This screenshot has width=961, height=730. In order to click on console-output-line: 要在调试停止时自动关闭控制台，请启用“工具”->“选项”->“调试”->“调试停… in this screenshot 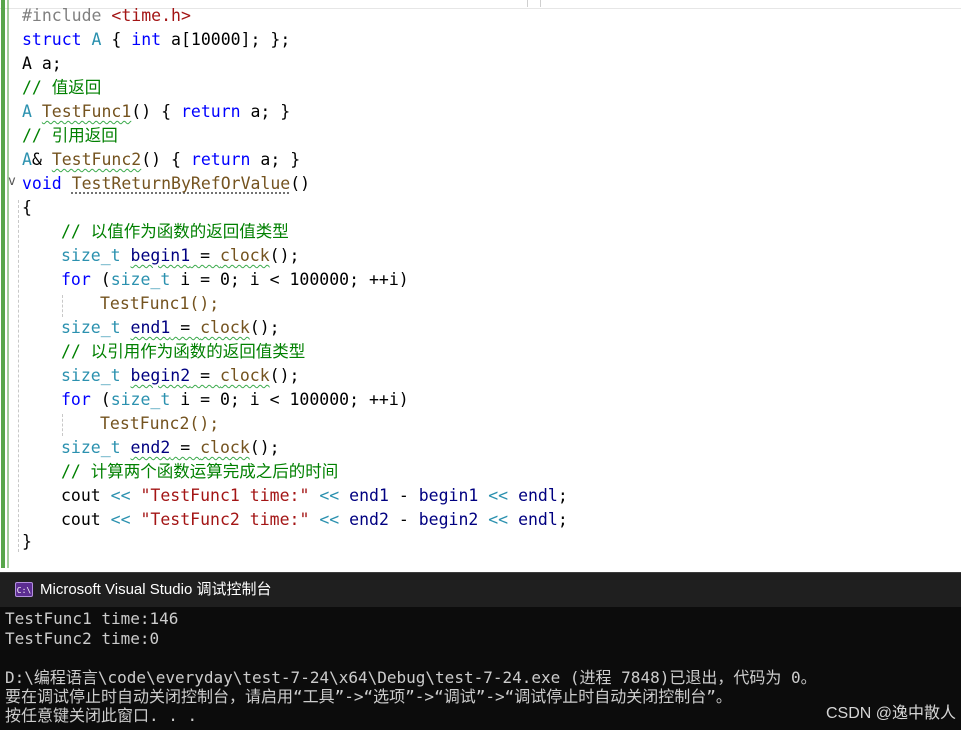, I will do `click(368, 696)`.